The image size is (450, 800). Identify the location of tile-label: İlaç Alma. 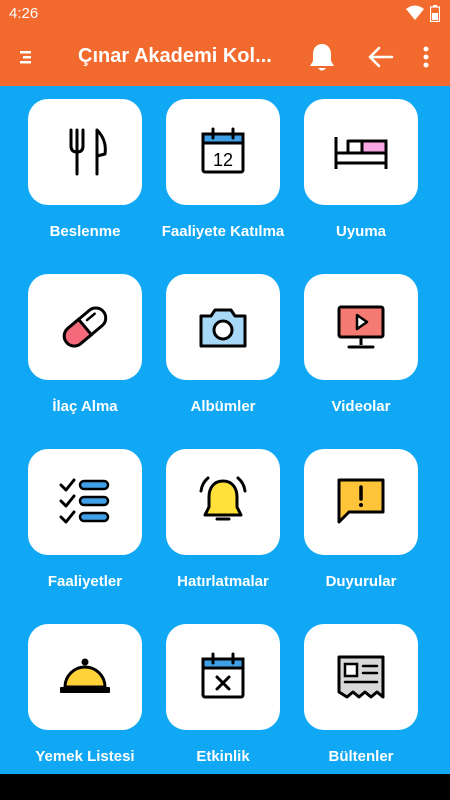
(85, 406).